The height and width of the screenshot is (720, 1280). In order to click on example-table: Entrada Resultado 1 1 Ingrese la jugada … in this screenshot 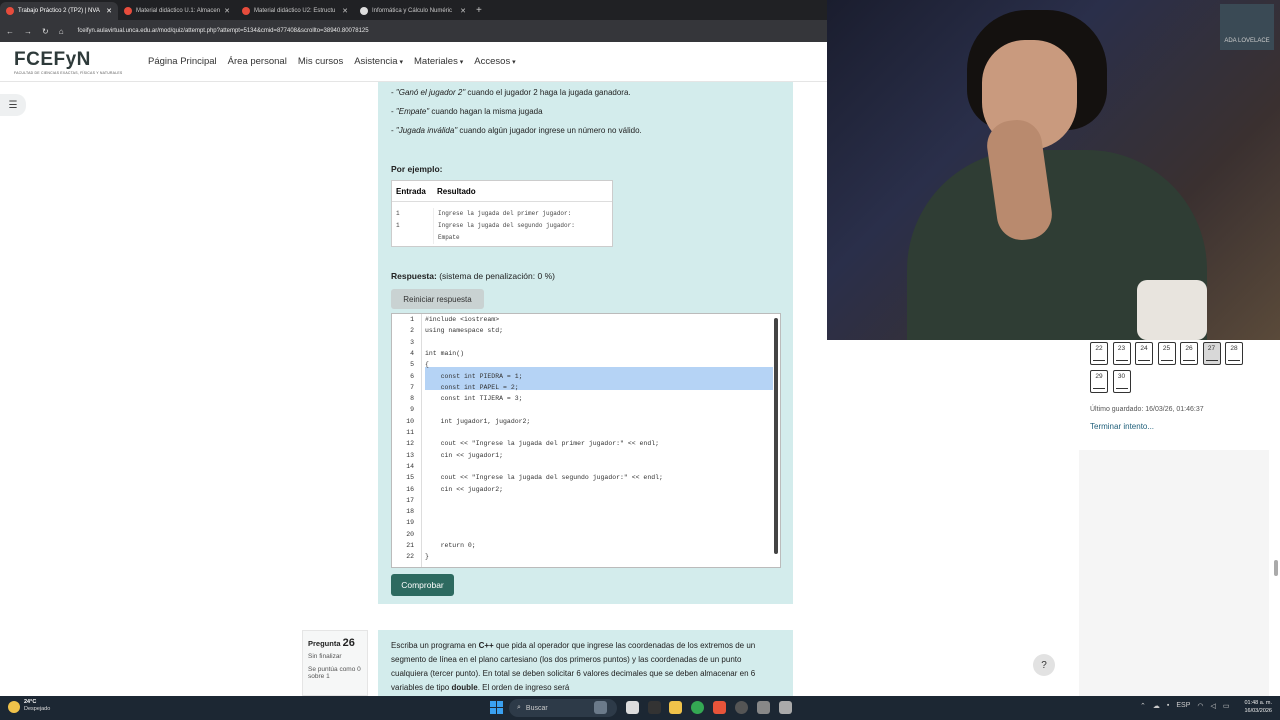, I will do `click(502, 213)`.